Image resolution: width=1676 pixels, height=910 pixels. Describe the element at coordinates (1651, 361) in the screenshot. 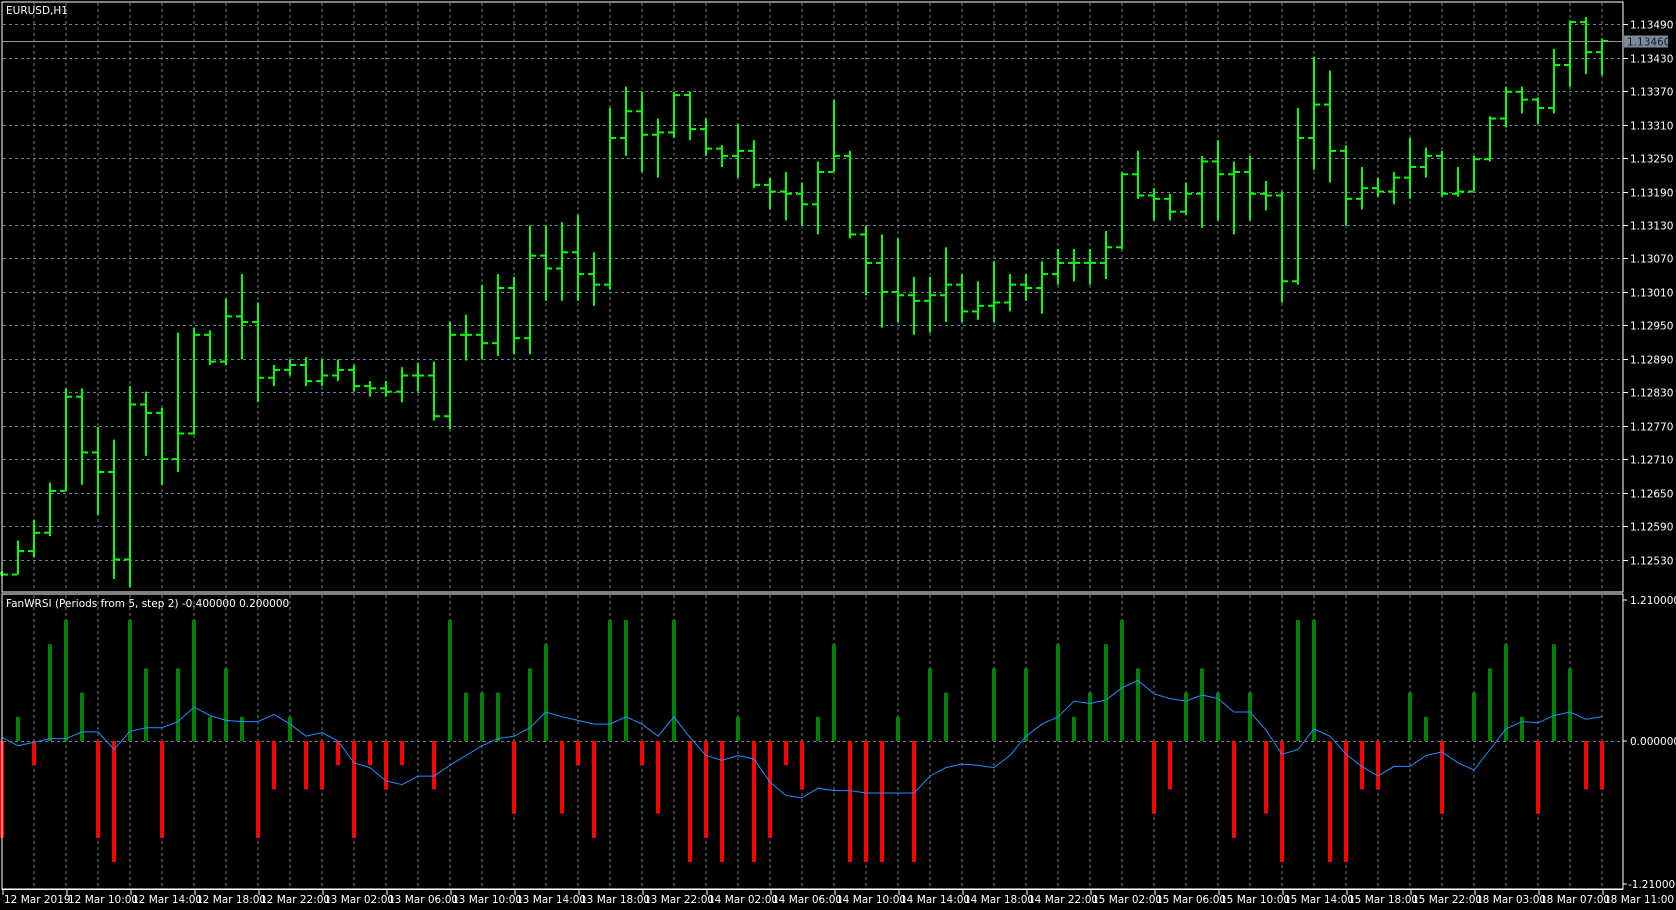

I see `price-scale-label: 1.12890` at that location.